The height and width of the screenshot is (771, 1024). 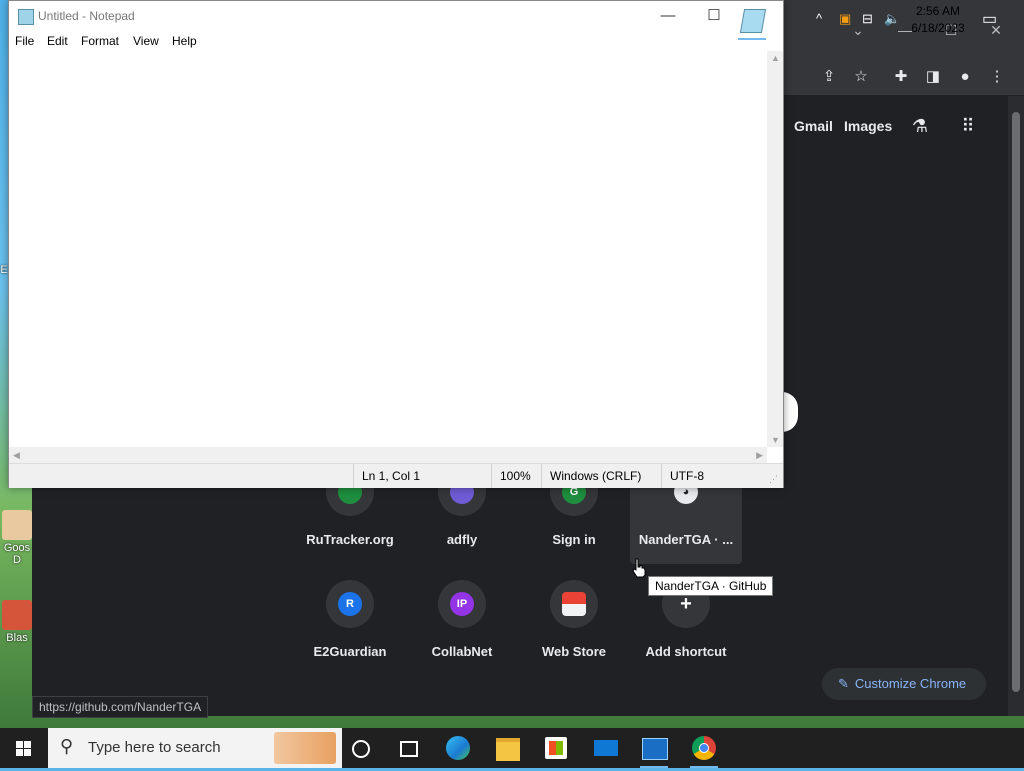 I want to click on desktop-icon-label: Blas, so click(x=17, y=638).